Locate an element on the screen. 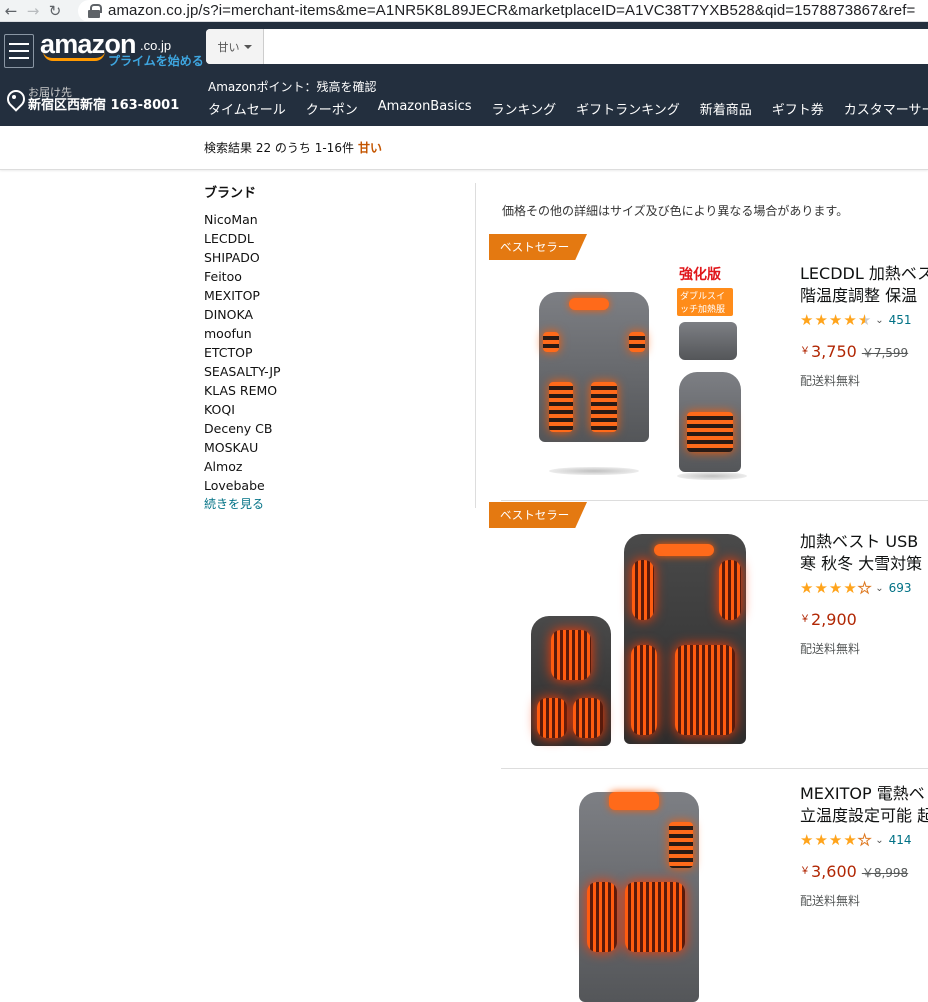 The width and height of the screenshot is (928, 1002). brand-filter-item: LECDDL is located at coordinates (334, 238).